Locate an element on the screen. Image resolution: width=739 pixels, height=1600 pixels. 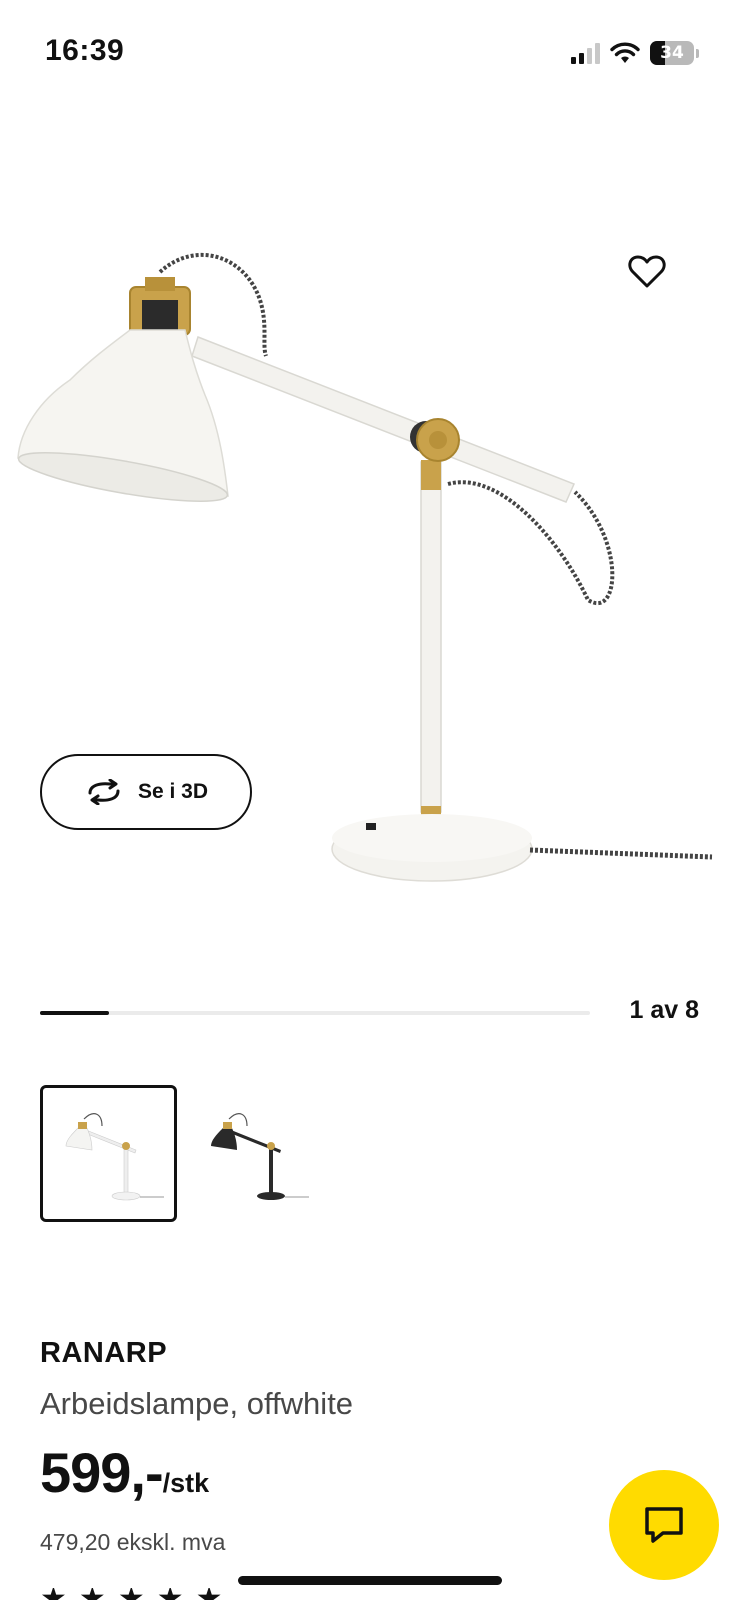
thumbnail-black is located at coordinates (253, 1153).